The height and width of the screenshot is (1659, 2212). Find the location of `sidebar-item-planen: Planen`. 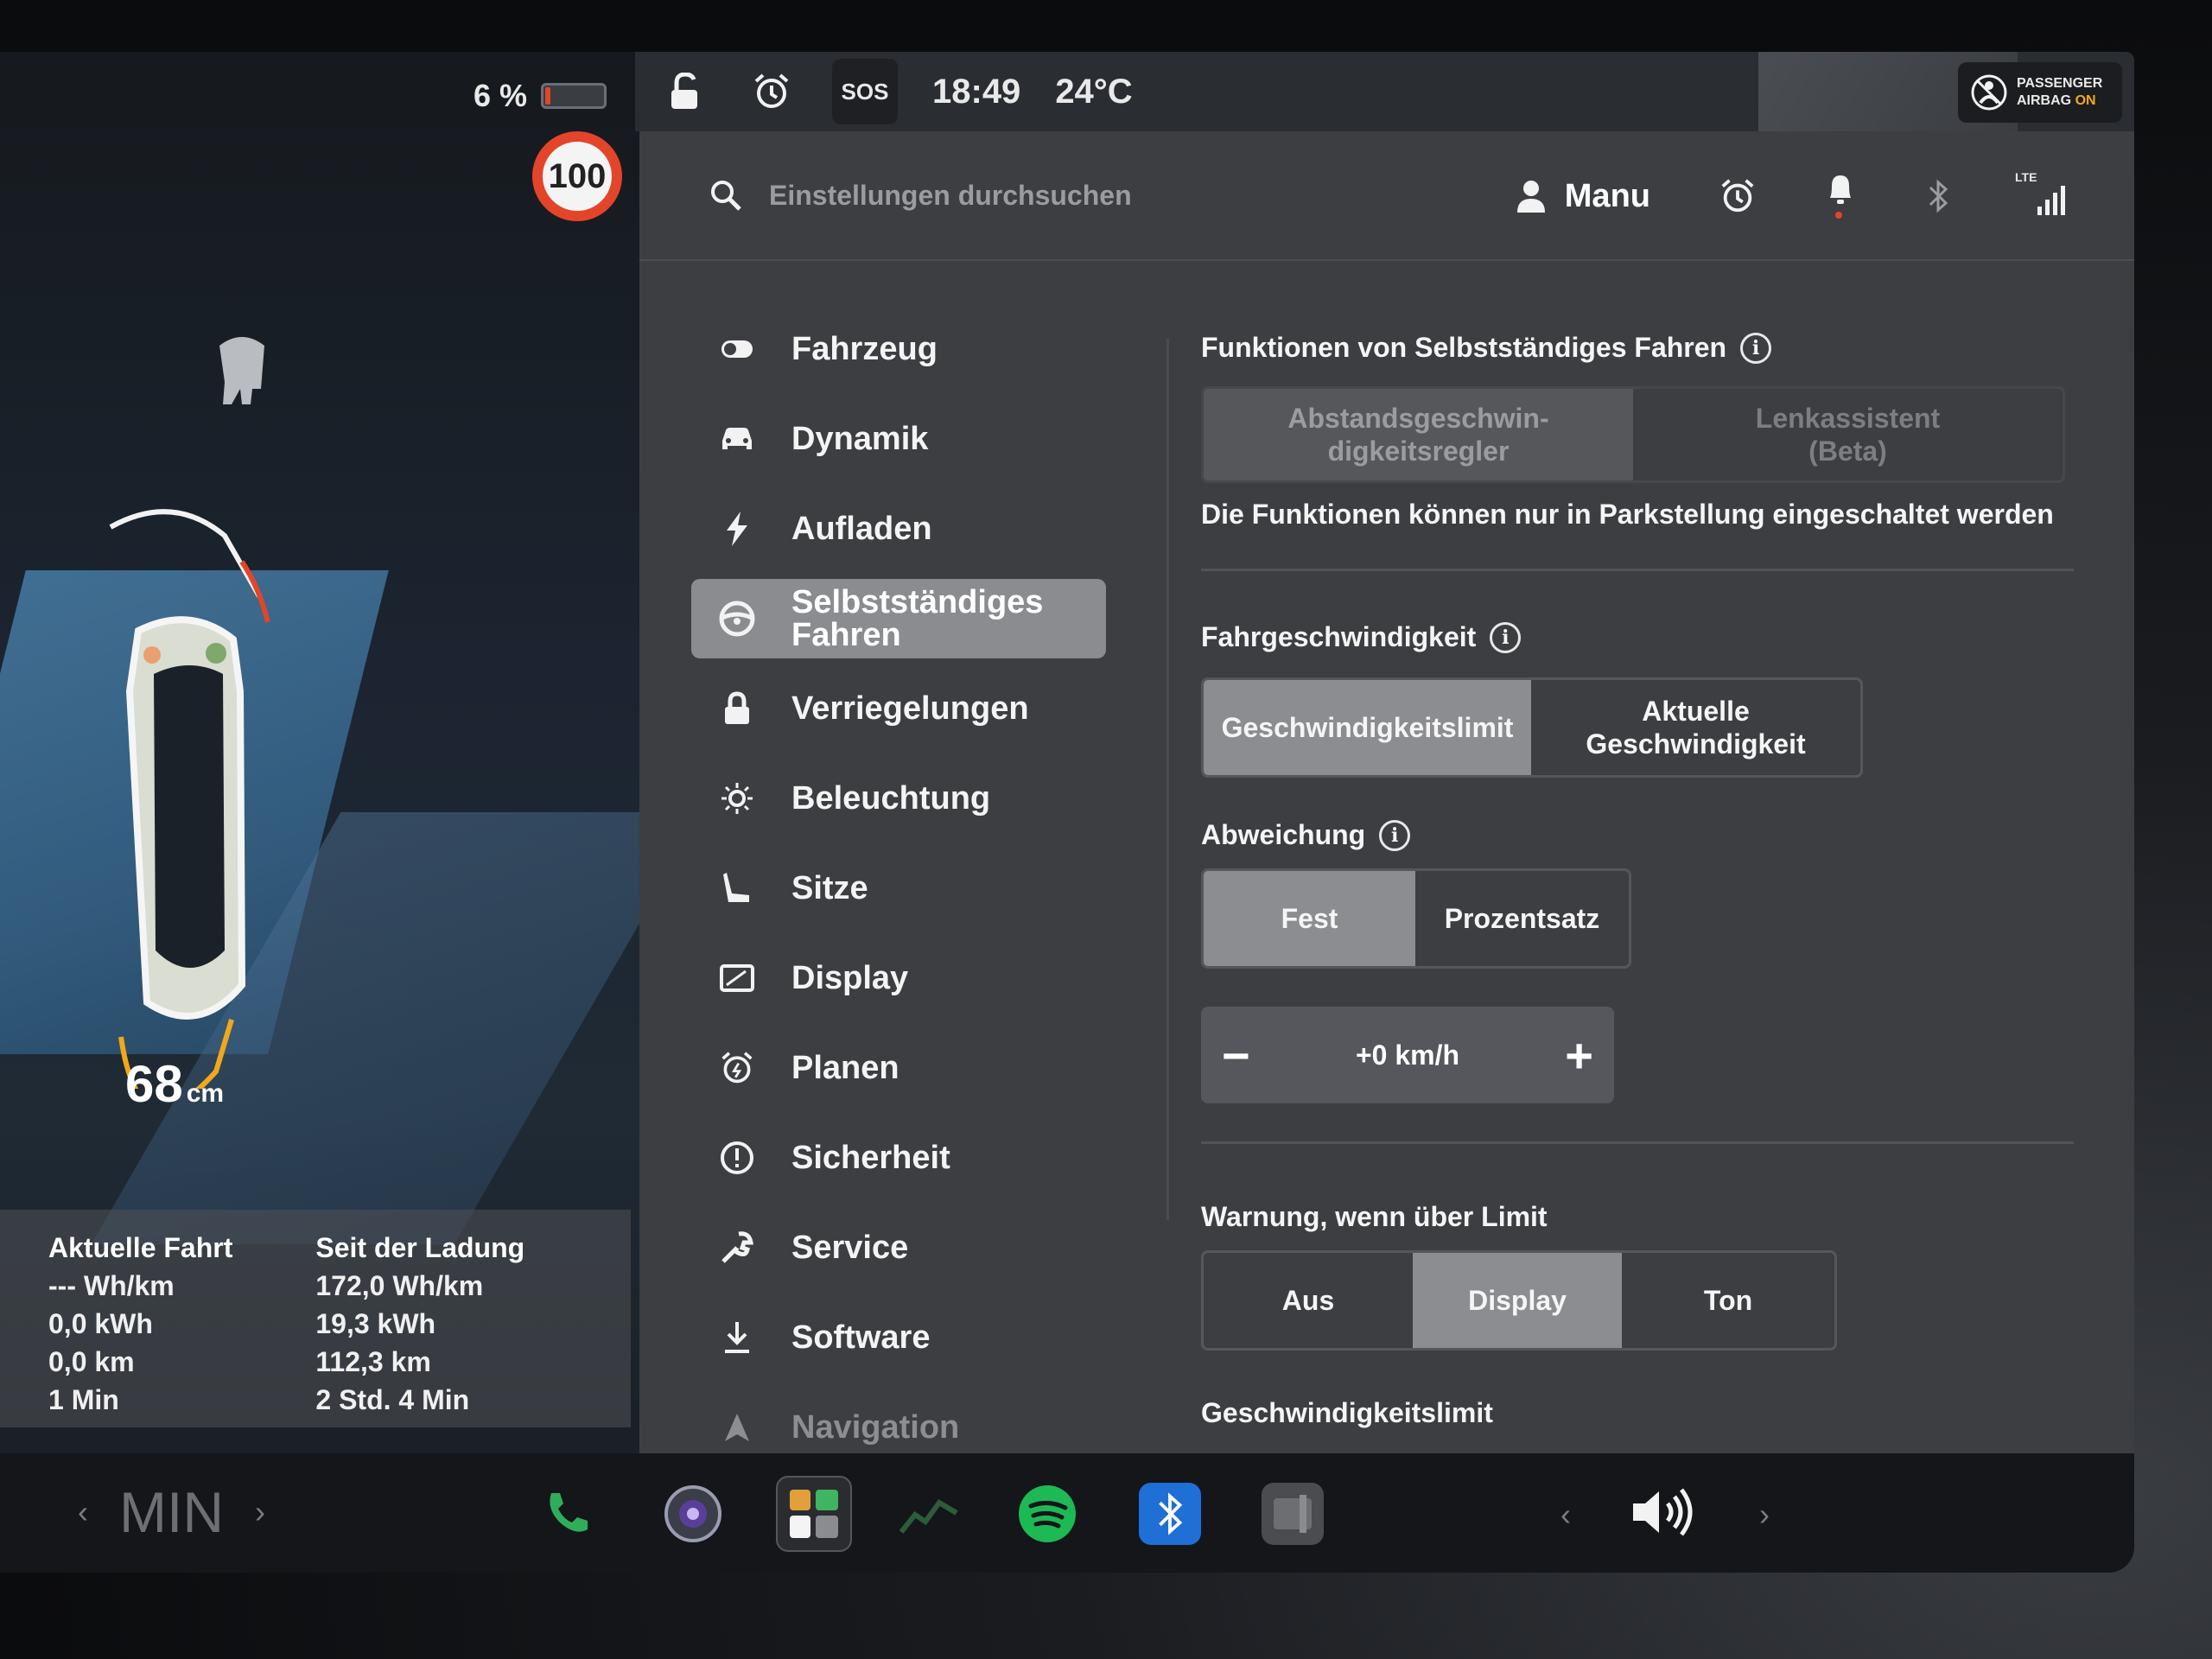

sidebar-item-planen: Planen is located at coordinates (898, 1068).